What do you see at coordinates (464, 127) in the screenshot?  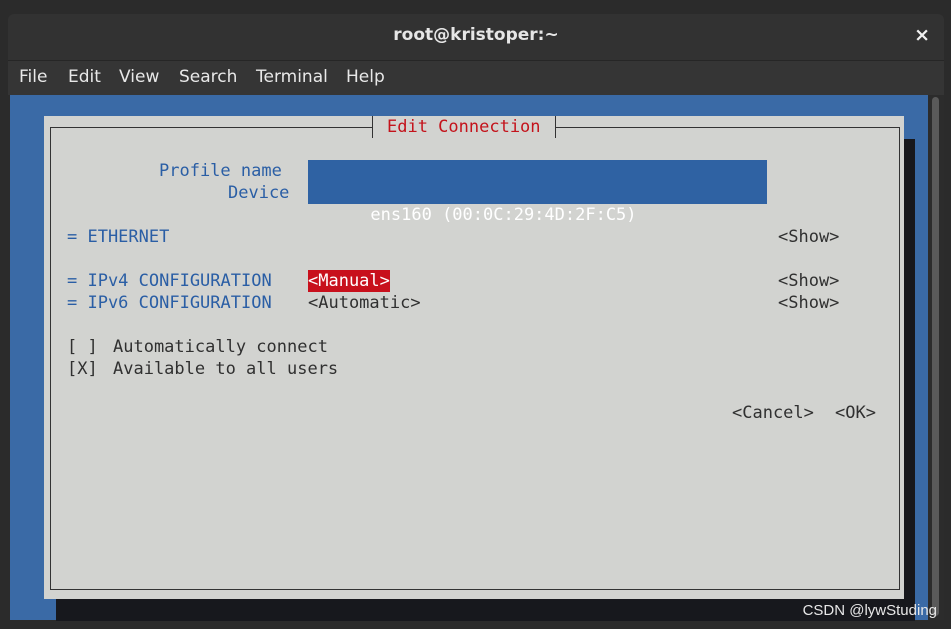 I see `dialog-title: Edit Connection` at bounding box center [464, 127].